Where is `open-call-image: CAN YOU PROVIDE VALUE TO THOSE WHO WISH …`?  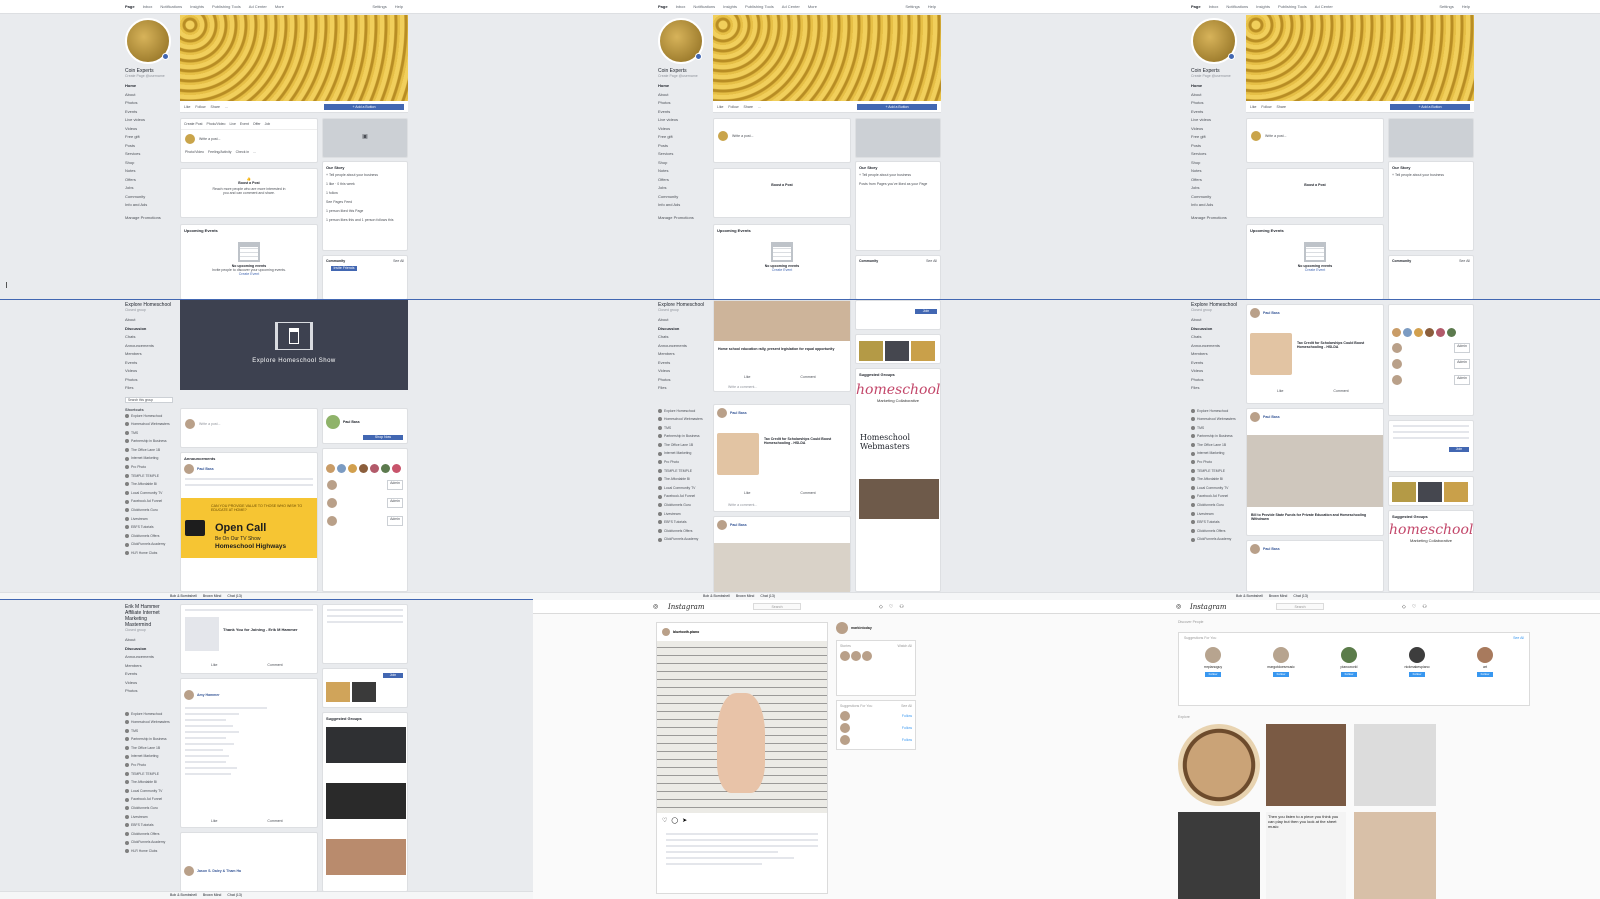
open-call-image: CAN YOU PROVIDE VALUE TO THOSE WHO WISH … is located at coordinates (249, 528).